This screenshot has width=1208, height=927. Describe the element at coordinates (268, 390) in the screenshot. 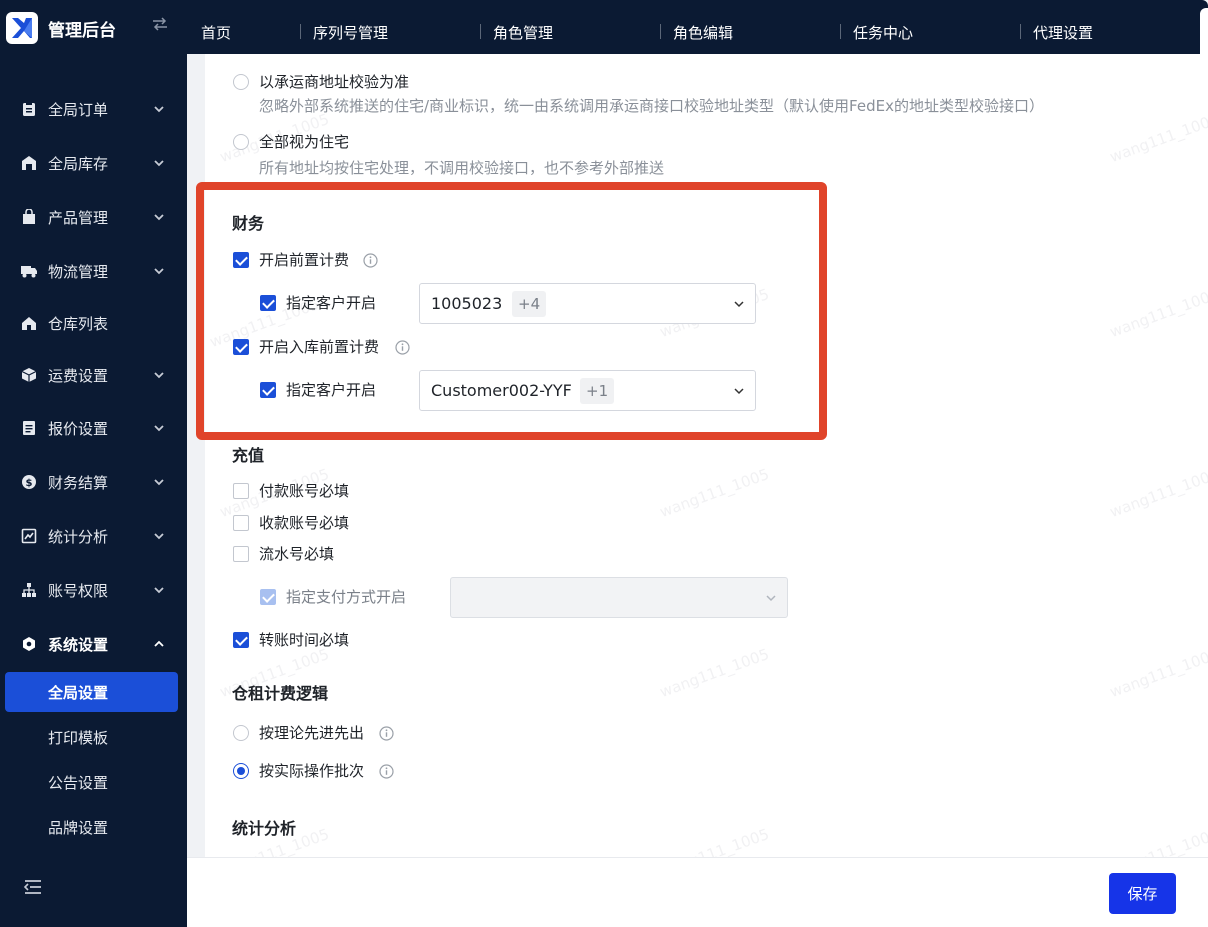

I see `inbound-customer-checkbox` at that location.